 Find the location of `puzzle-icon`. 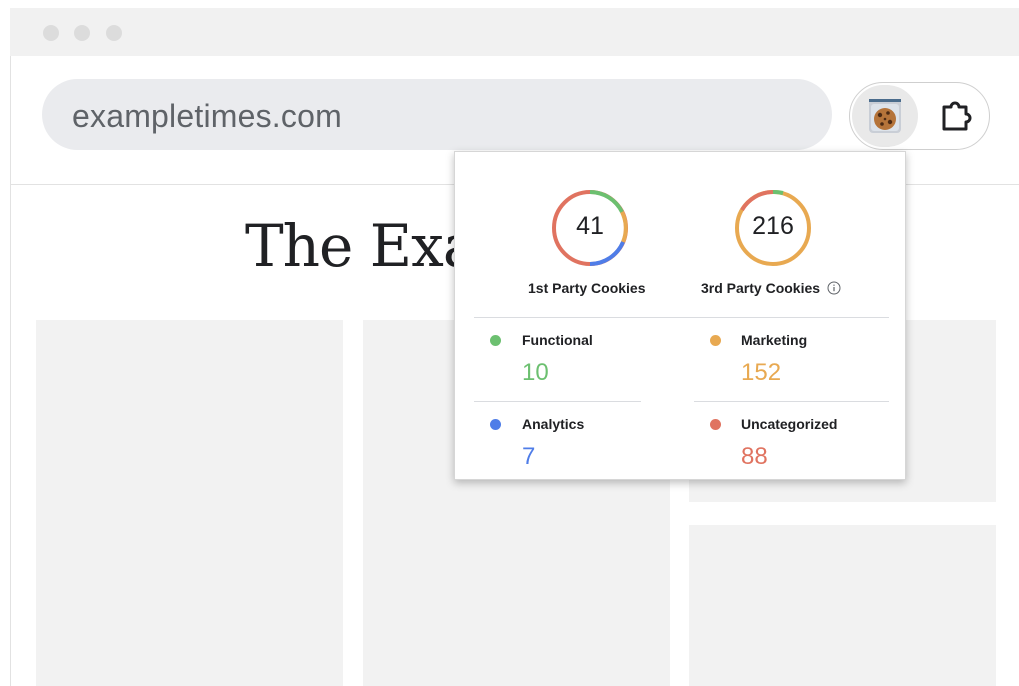

puzzle-icon is located at coordinates (957, 116).